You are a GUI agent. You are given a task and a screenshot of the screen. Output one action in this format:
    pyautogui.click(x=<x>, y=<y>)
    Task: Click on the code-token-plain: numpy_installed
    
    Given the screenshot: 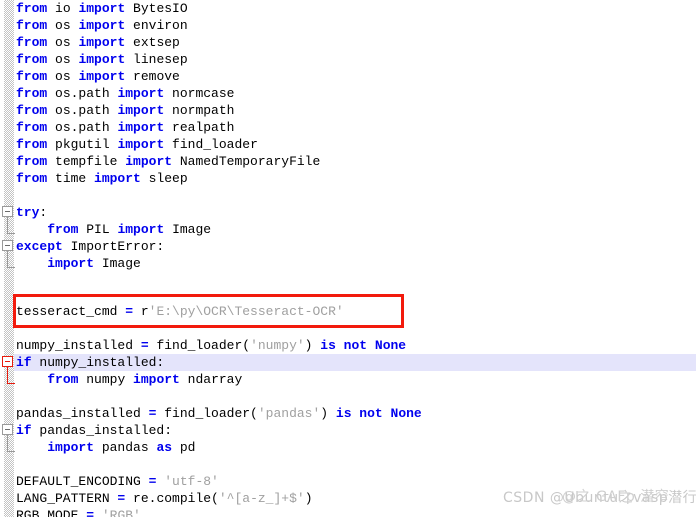 What is the action you would take?
    pyautogui.click(x=78, y=345)
    